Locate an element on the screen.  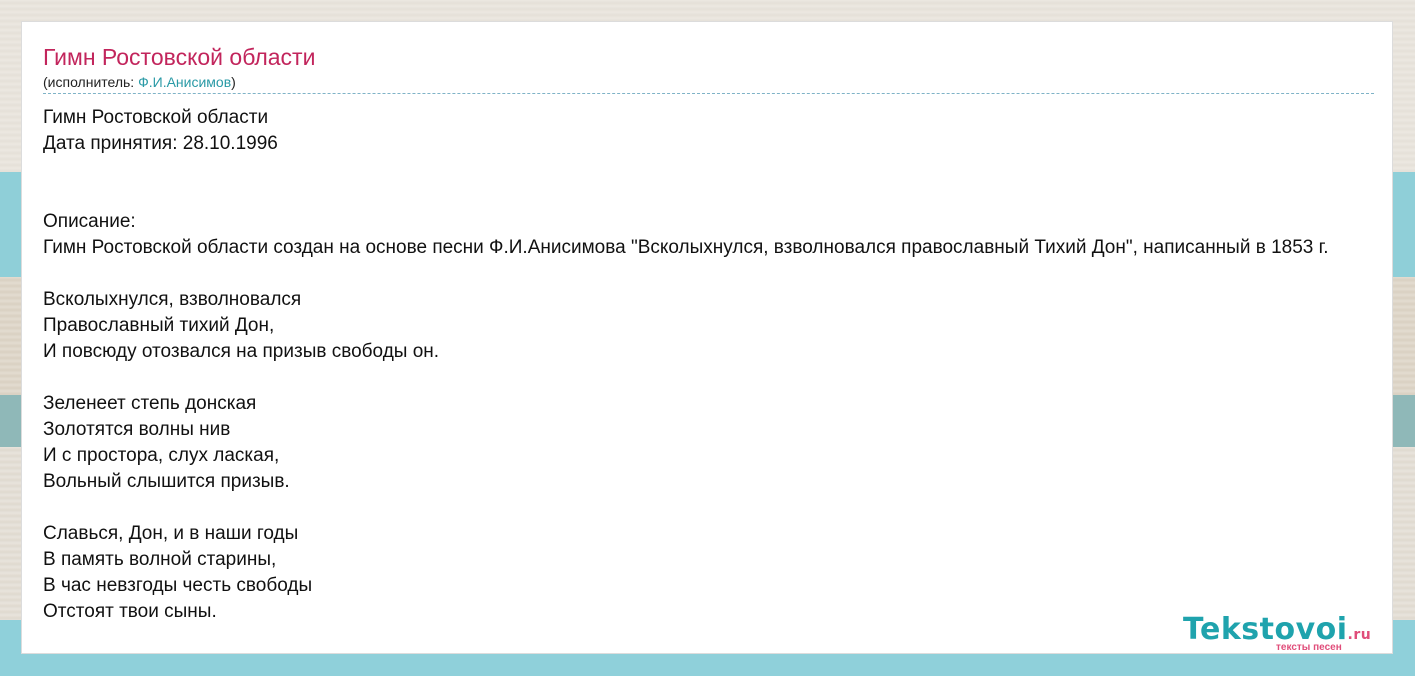
logo-tagline: тексты песен is located at coordinates (1309, 647).